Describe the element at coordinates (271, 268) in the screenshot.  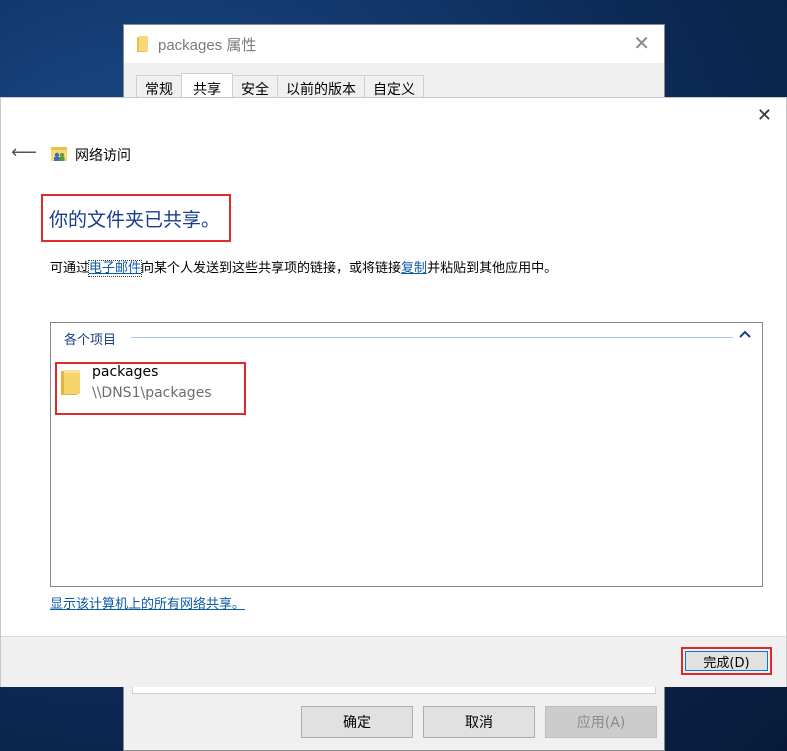
I see `description-part2: 向某个人发送到这些共享项的链接，或将链接` at that location.